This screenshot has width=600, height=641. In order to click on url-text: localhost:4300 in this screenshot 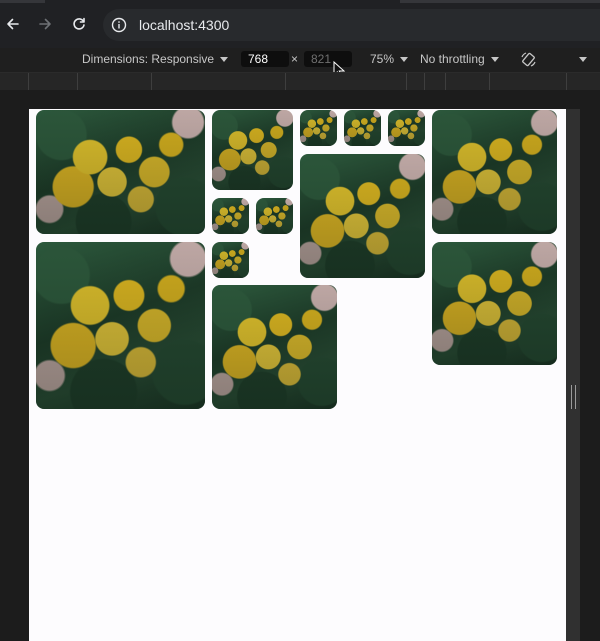, I will do `click(184, 25)`.